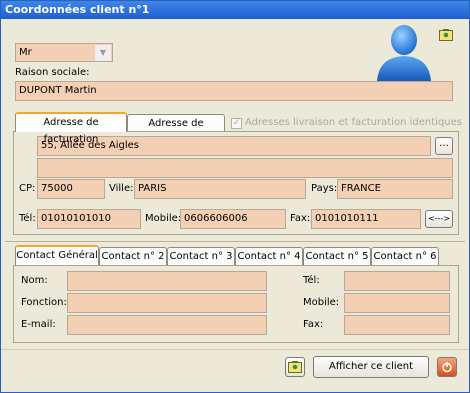 This screenshot has height=393, width=470. What do you see at coordinates (167, 281) in the screenshot?
I see `contact-nom-field` at bounding box center [167, 281].